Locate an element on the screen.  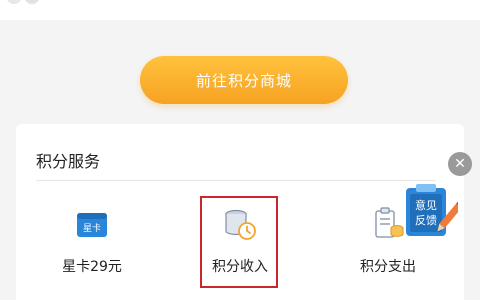
feedback-widget: 意见 反馈 is located at coordinates (433, 212).